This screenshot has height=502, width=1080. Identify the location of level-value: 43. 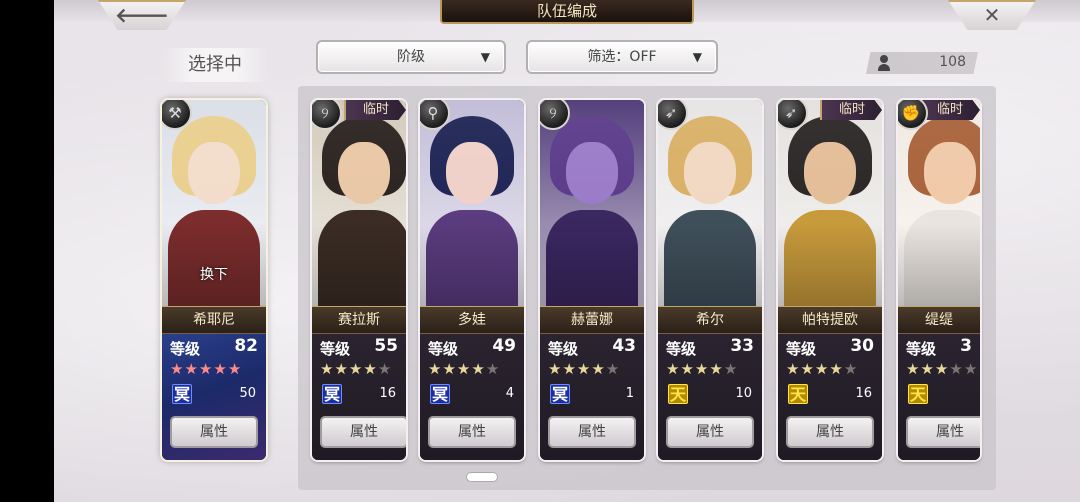
(624, 346).